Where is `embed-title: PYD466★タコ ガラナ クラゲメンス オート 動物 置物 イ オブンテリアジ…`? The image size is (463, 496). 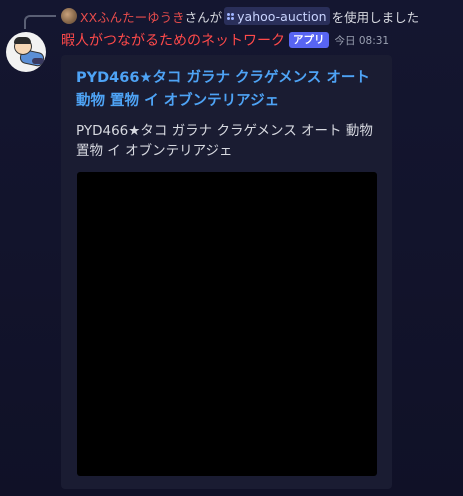
embed-title: PYD466★タコ ガラナ クラゲメンス オート 動物 置物 イ オブンテリアジ… is located at coordinates (228, 90).